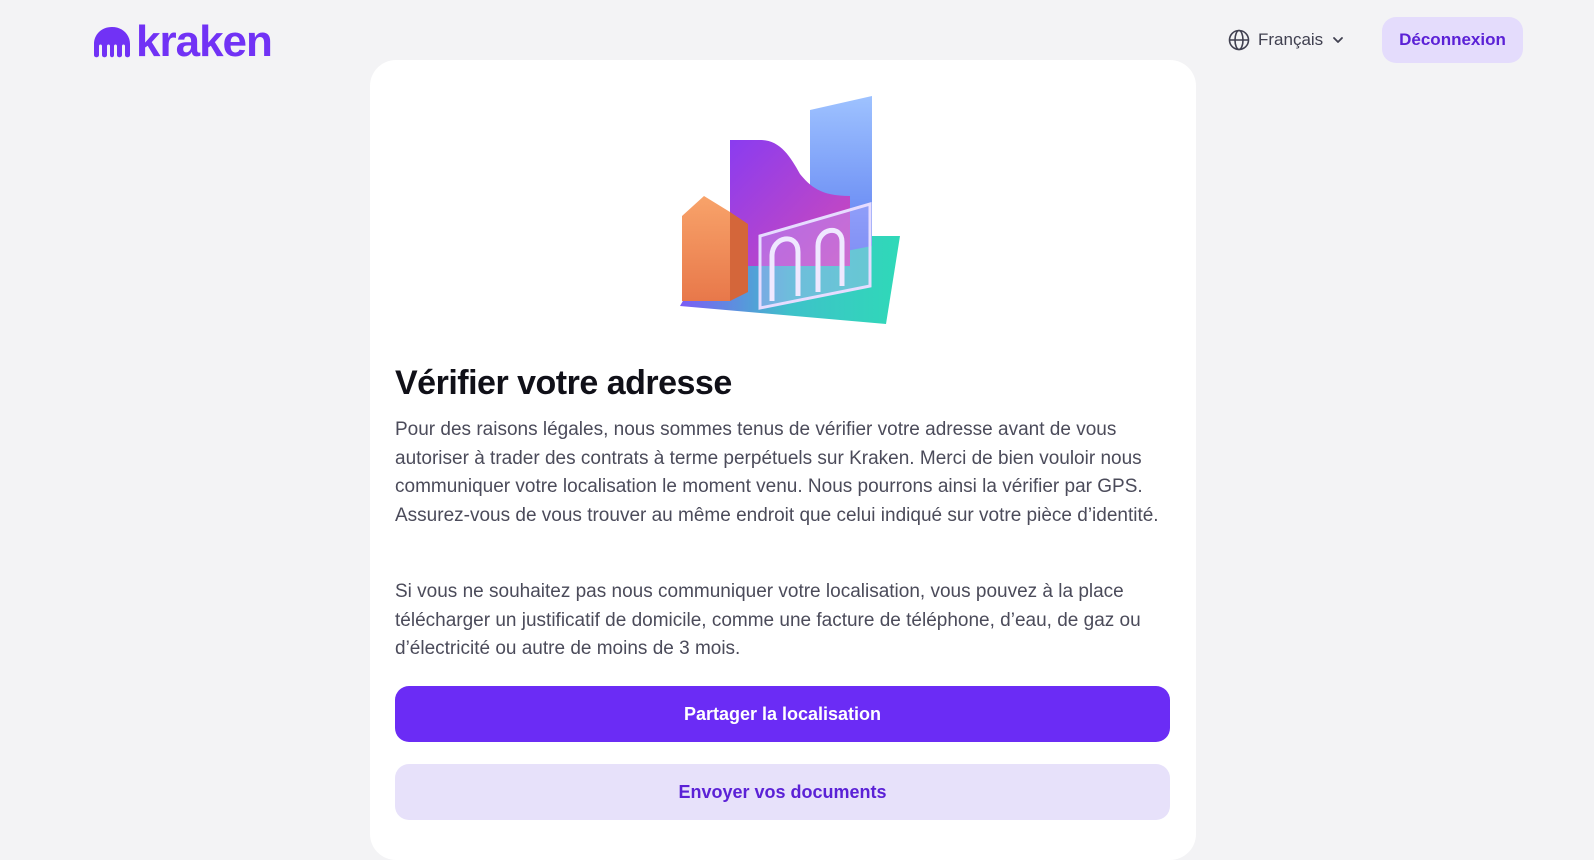  Describe the element at coordinates (112, 42) in the screenshot. I see `kraken-logo-icon` at that location.